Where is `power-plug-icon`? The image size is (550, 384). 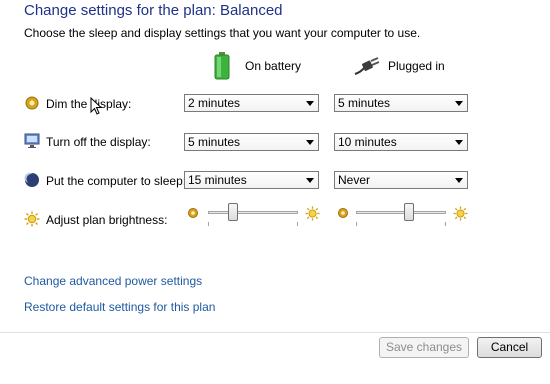 power-plug-icon is located at coordinates (367, 66).